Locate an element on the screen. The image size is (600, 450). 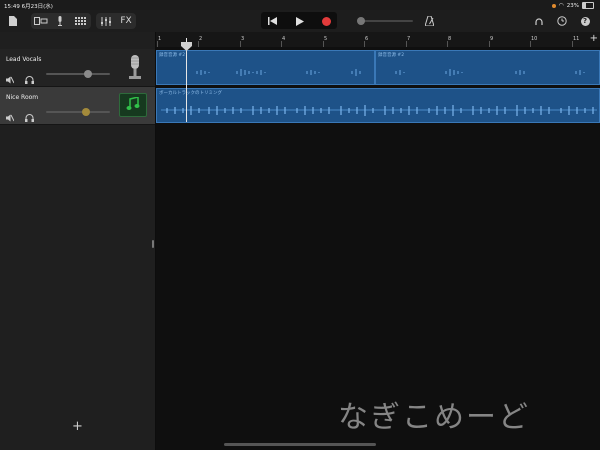
metronome-icon is located at coordinates (429, 21).